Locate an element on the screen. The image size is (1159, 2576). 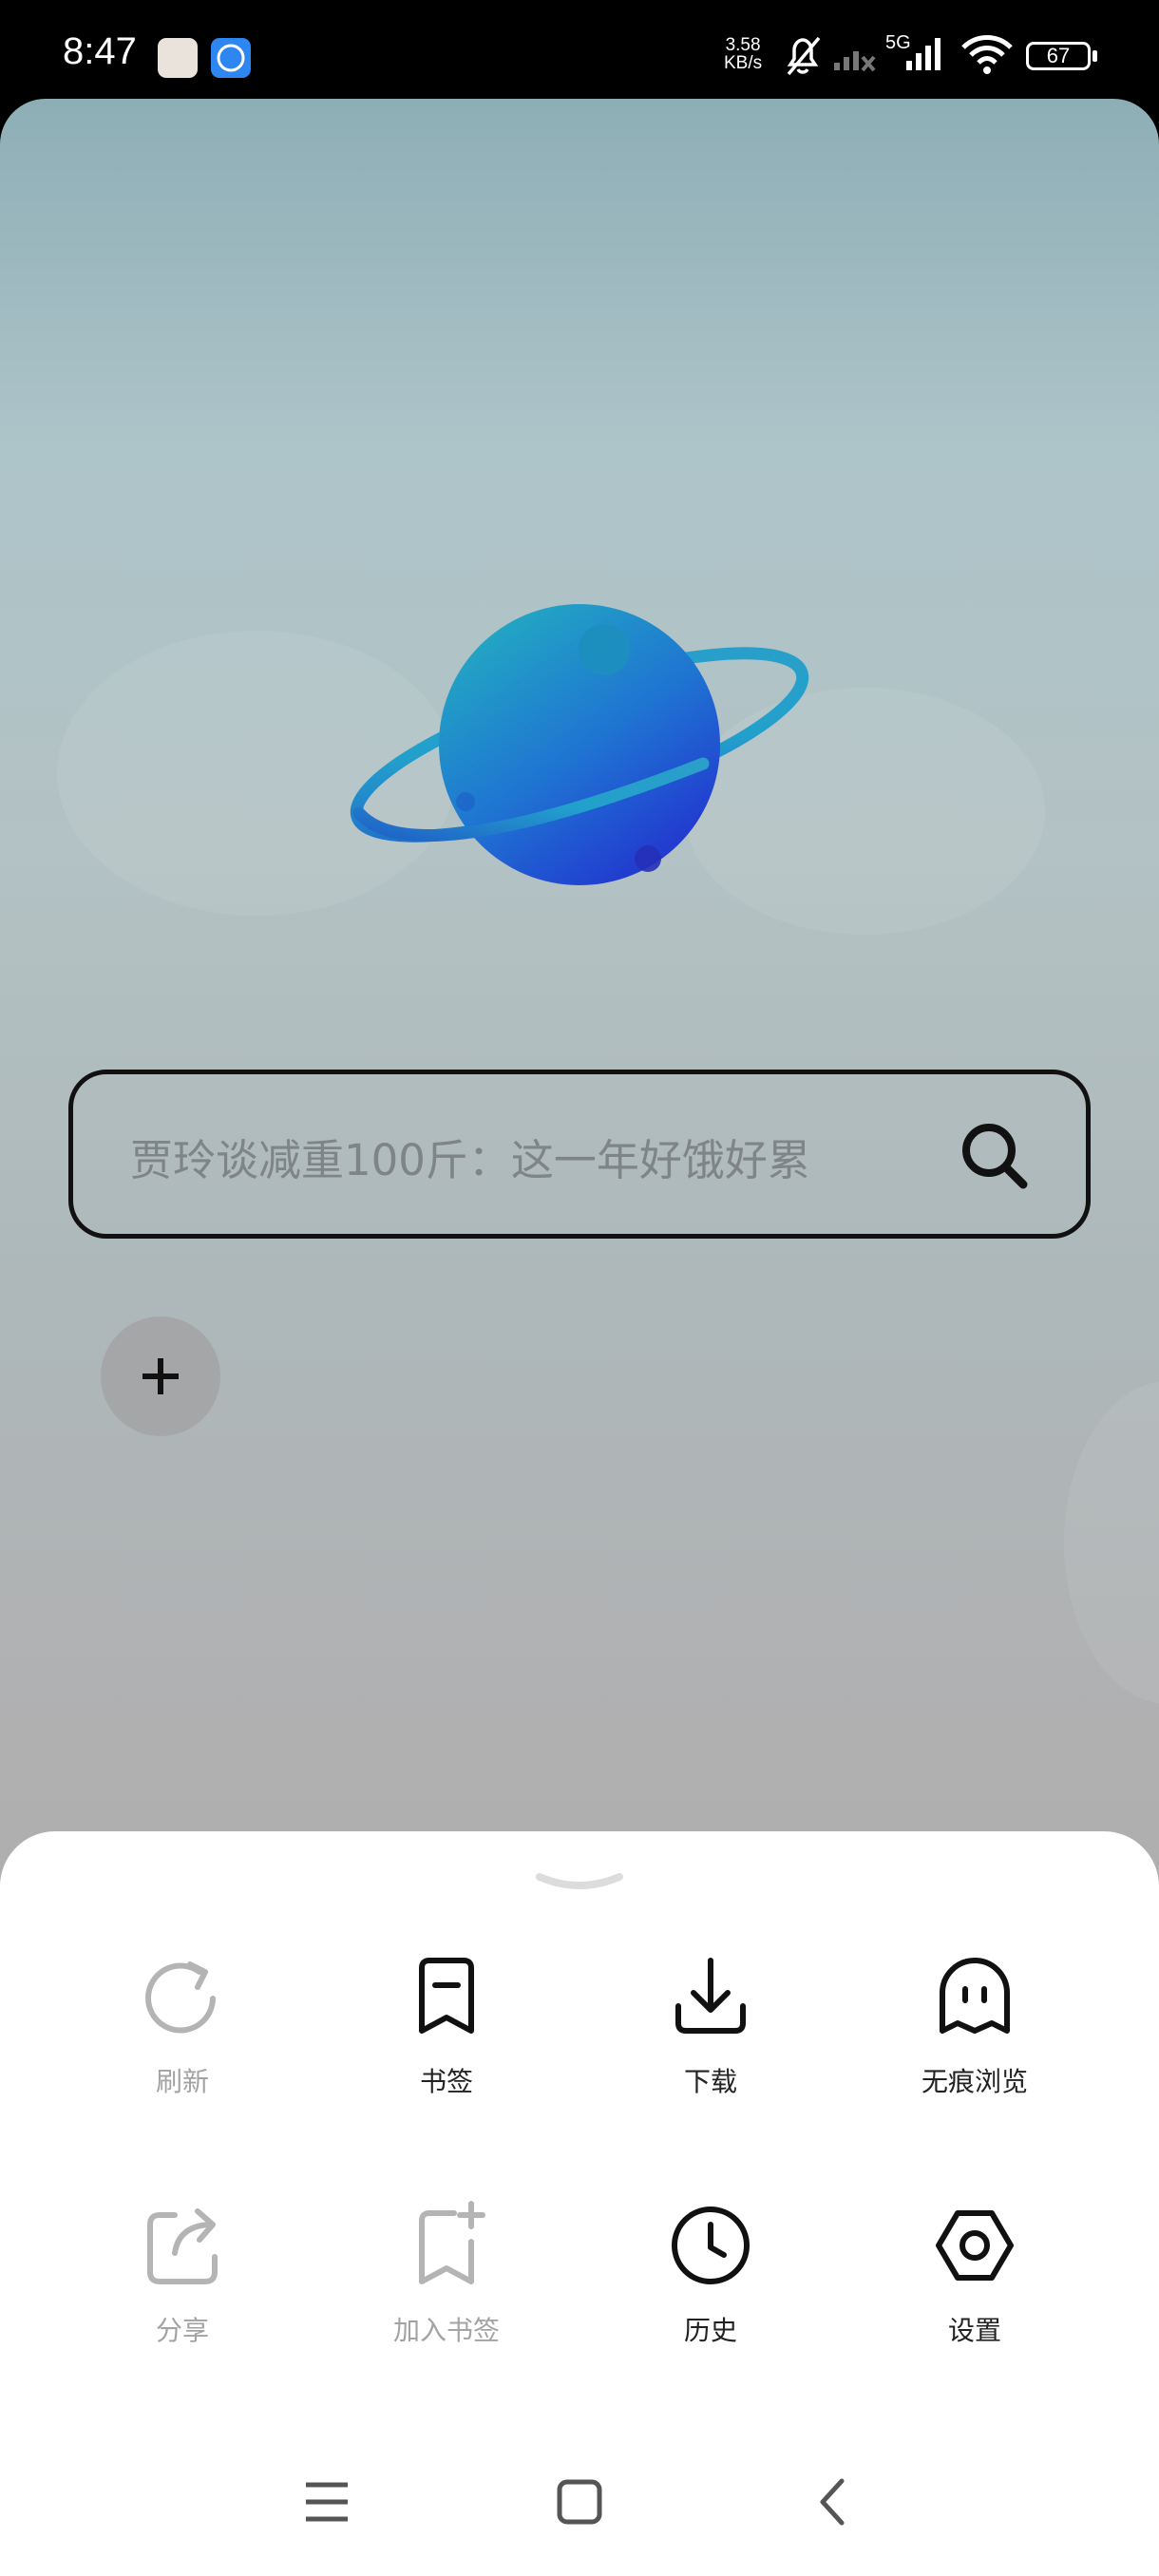
battery-indicator: 67 is located at coordinates (1058, 56).